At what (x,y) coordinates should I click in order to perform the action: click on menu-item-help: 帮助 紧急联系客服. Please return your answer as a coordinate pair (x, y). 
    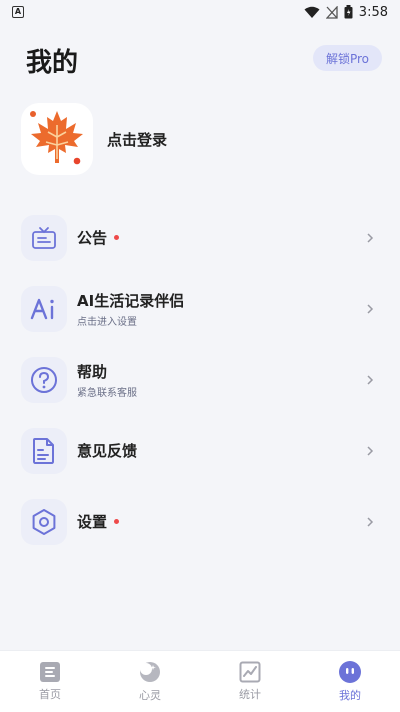
    Looking at the image, I should click on (200, 379).